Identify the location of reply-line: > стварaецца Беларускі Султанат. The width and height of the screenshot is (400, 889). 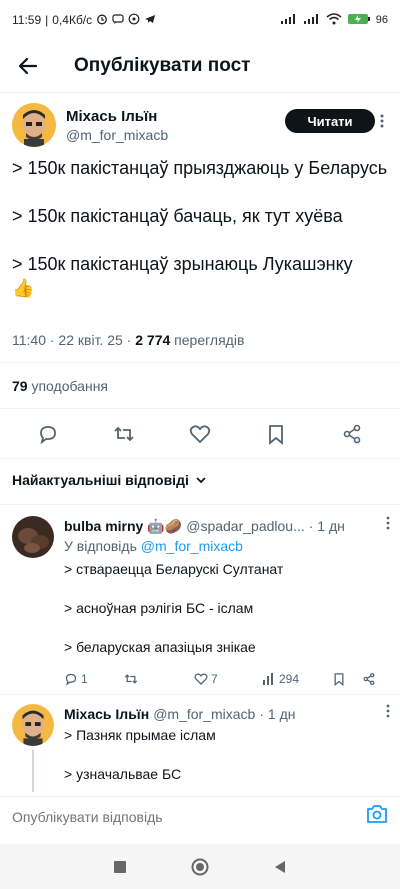
(174, 569).